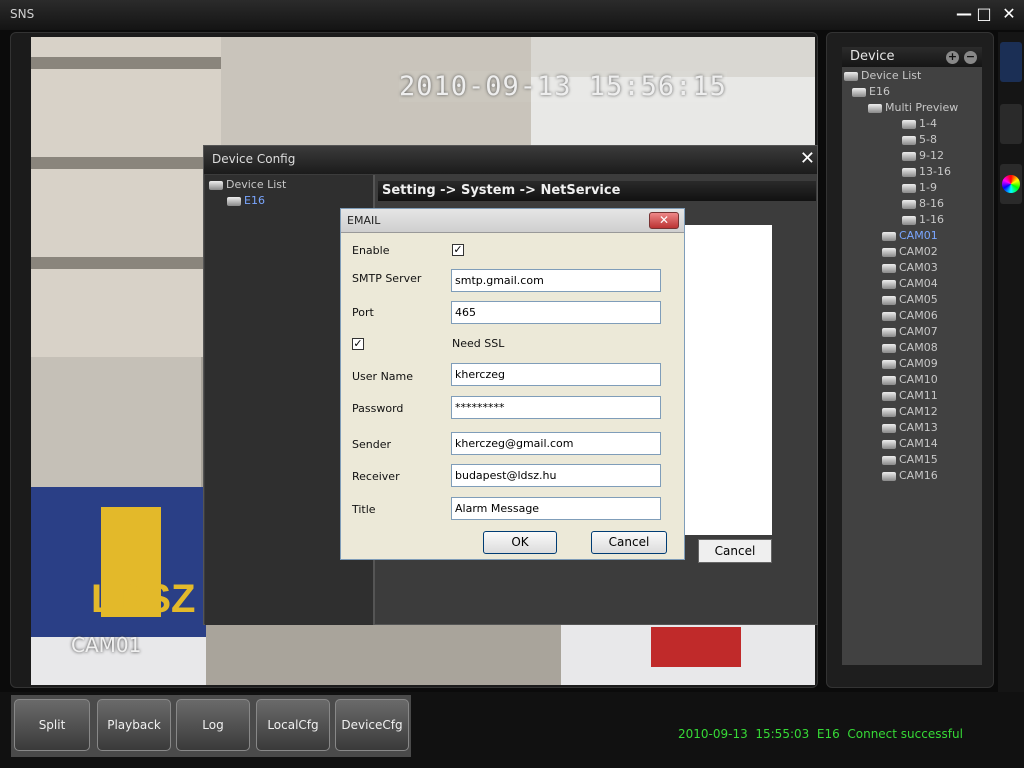 The image size is (1024, 768). I want to click on camera-item: CAM07, so click(910, 331).